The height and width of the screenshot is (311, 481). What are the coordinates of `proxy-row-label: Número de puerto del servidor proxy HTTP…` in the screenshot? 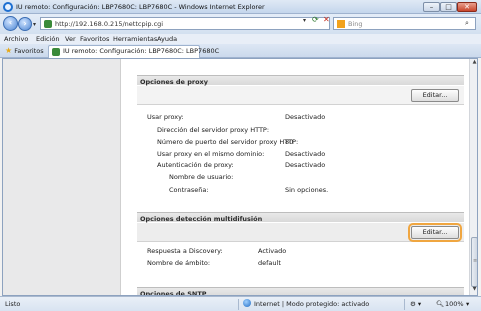 It's located at (228, 142).